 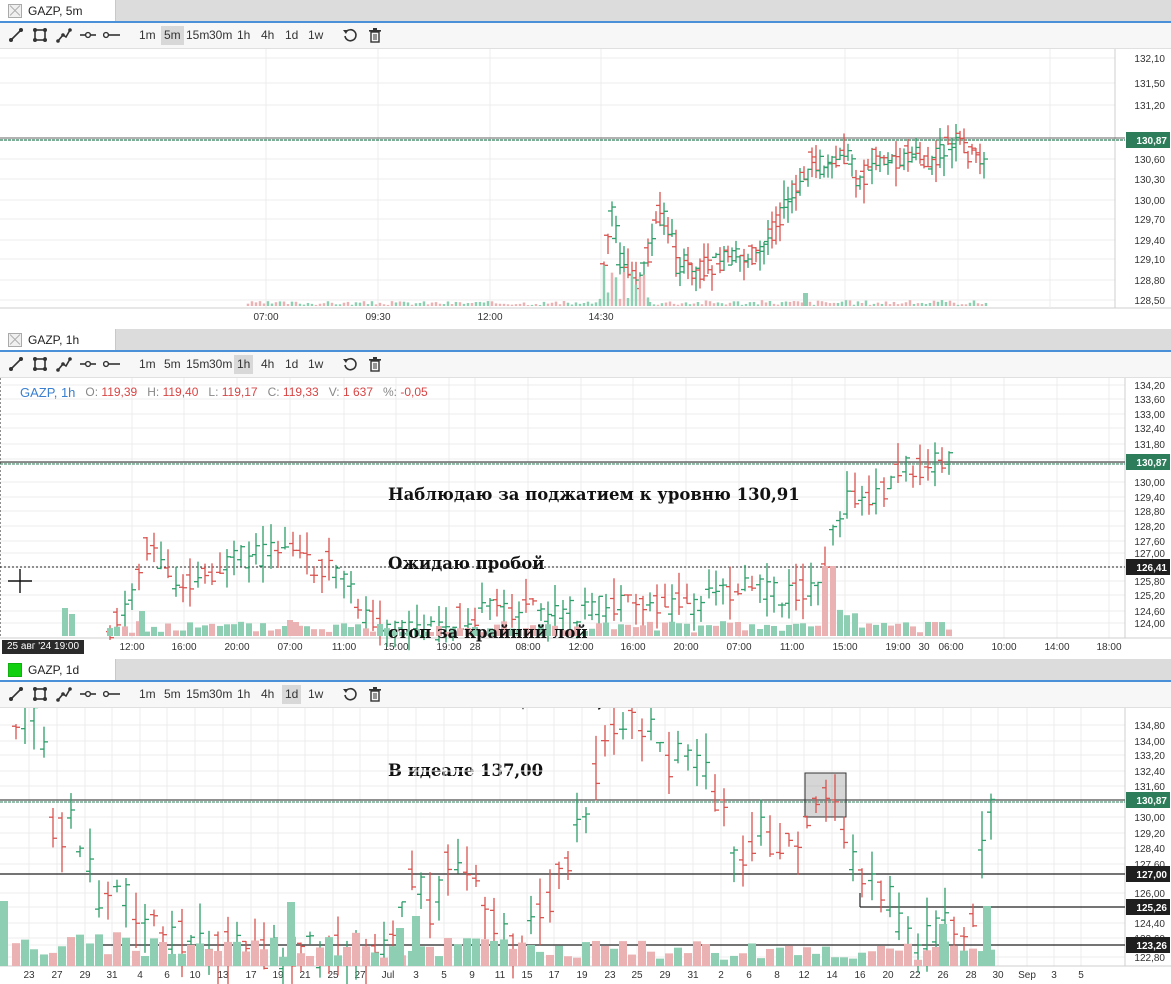 What do you see at coordinates (112, 975) in the screenshot?
I see `time-tick-label: 31` at bounding box center [112, 975].